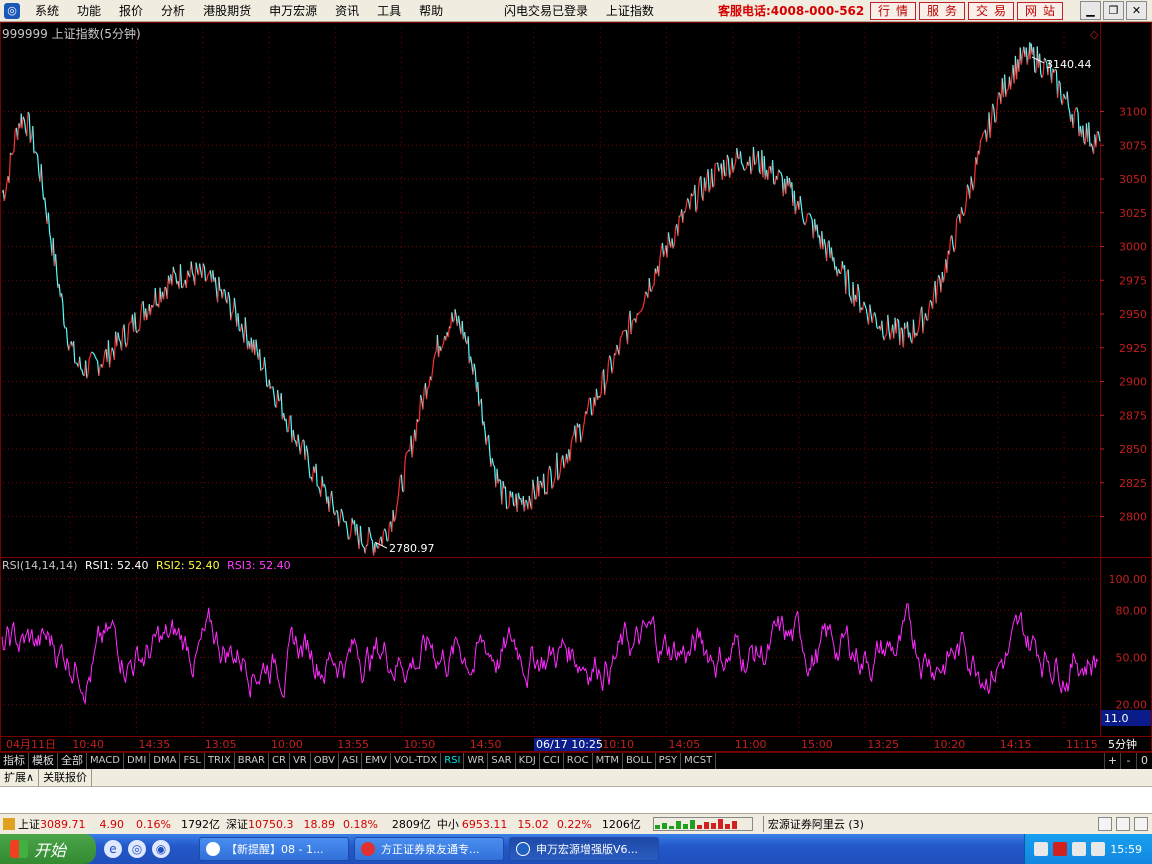 Image resolution: width=1152 pixels, height=864 pixels. I want to click on menu-swhy: 申万宏源, so click(293, 11).